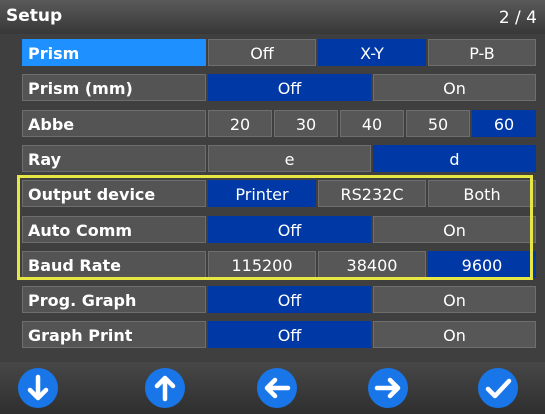  Describe the element at coordinates (289, 158) in the screenshot. I see `option-button: e` at that location.